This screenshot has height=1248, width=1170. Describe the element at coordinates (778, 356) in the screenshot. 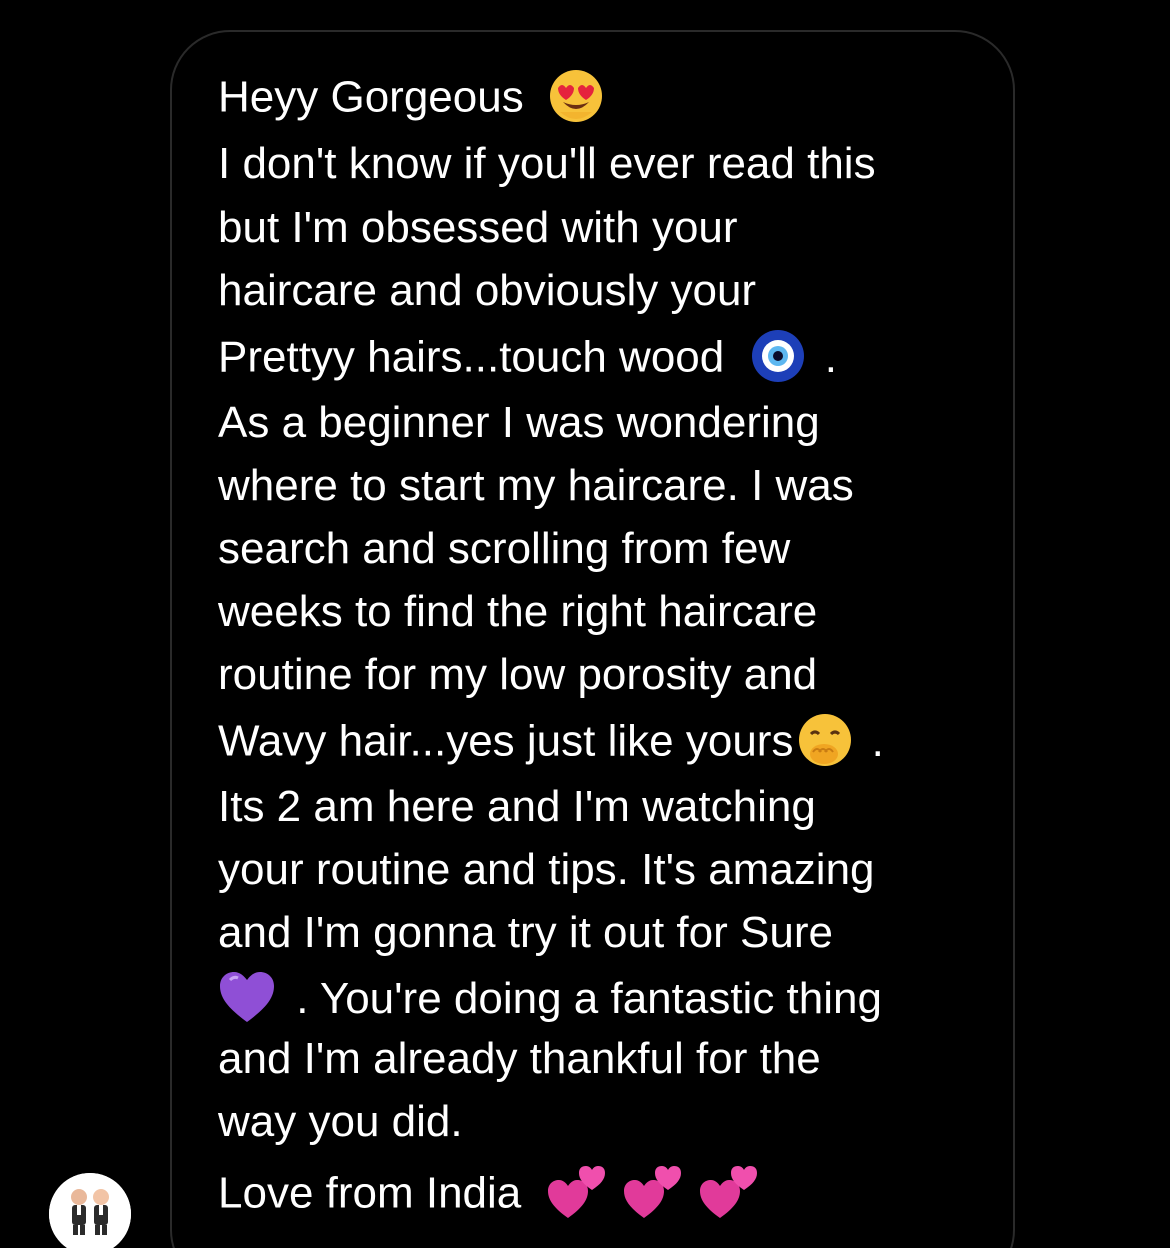

I see `nazar-amulet-emoji-icon` at that location.